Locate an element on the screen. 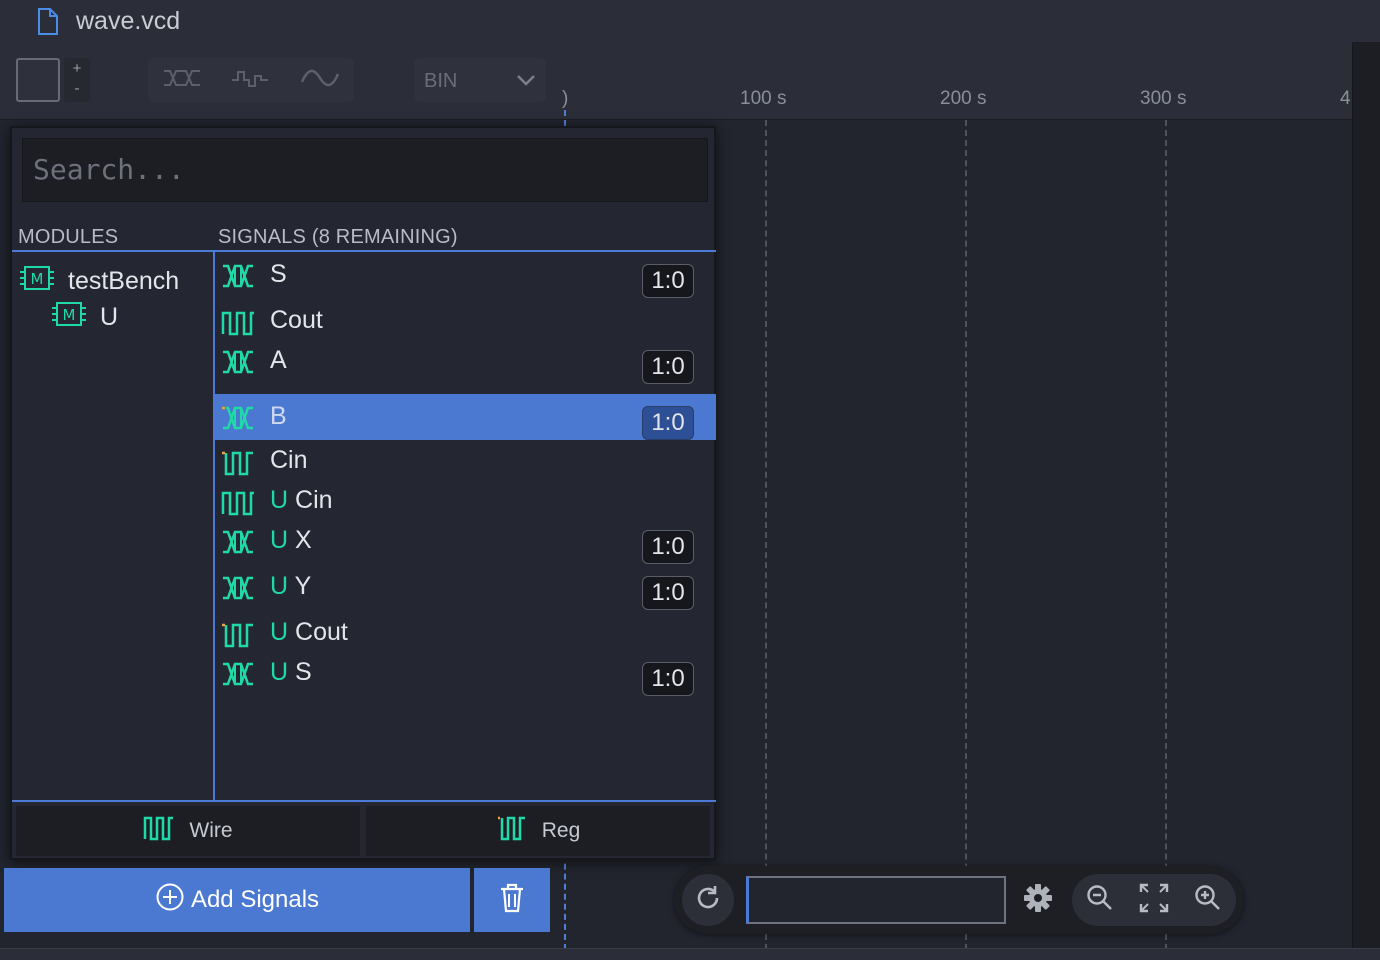 The height and width of the screenshot is (960, 1380). analog-wave-button is located at coordinates (320, 80).